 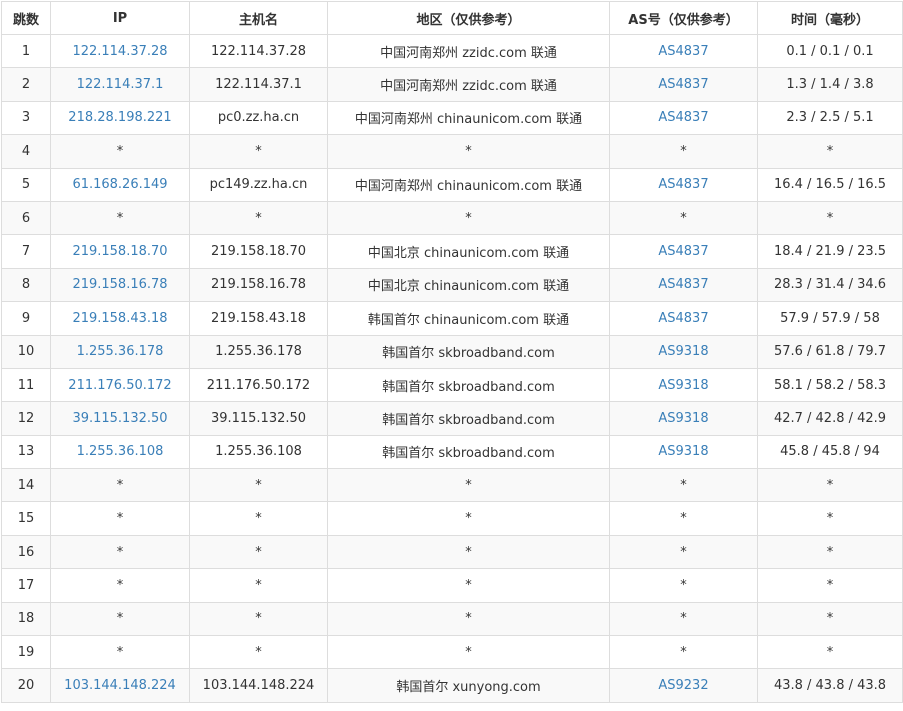 What do you see at coordinates (452, 585) in the screenshot?
I see `table-row: 17 * * * * *` at bounding box center [452, 585].